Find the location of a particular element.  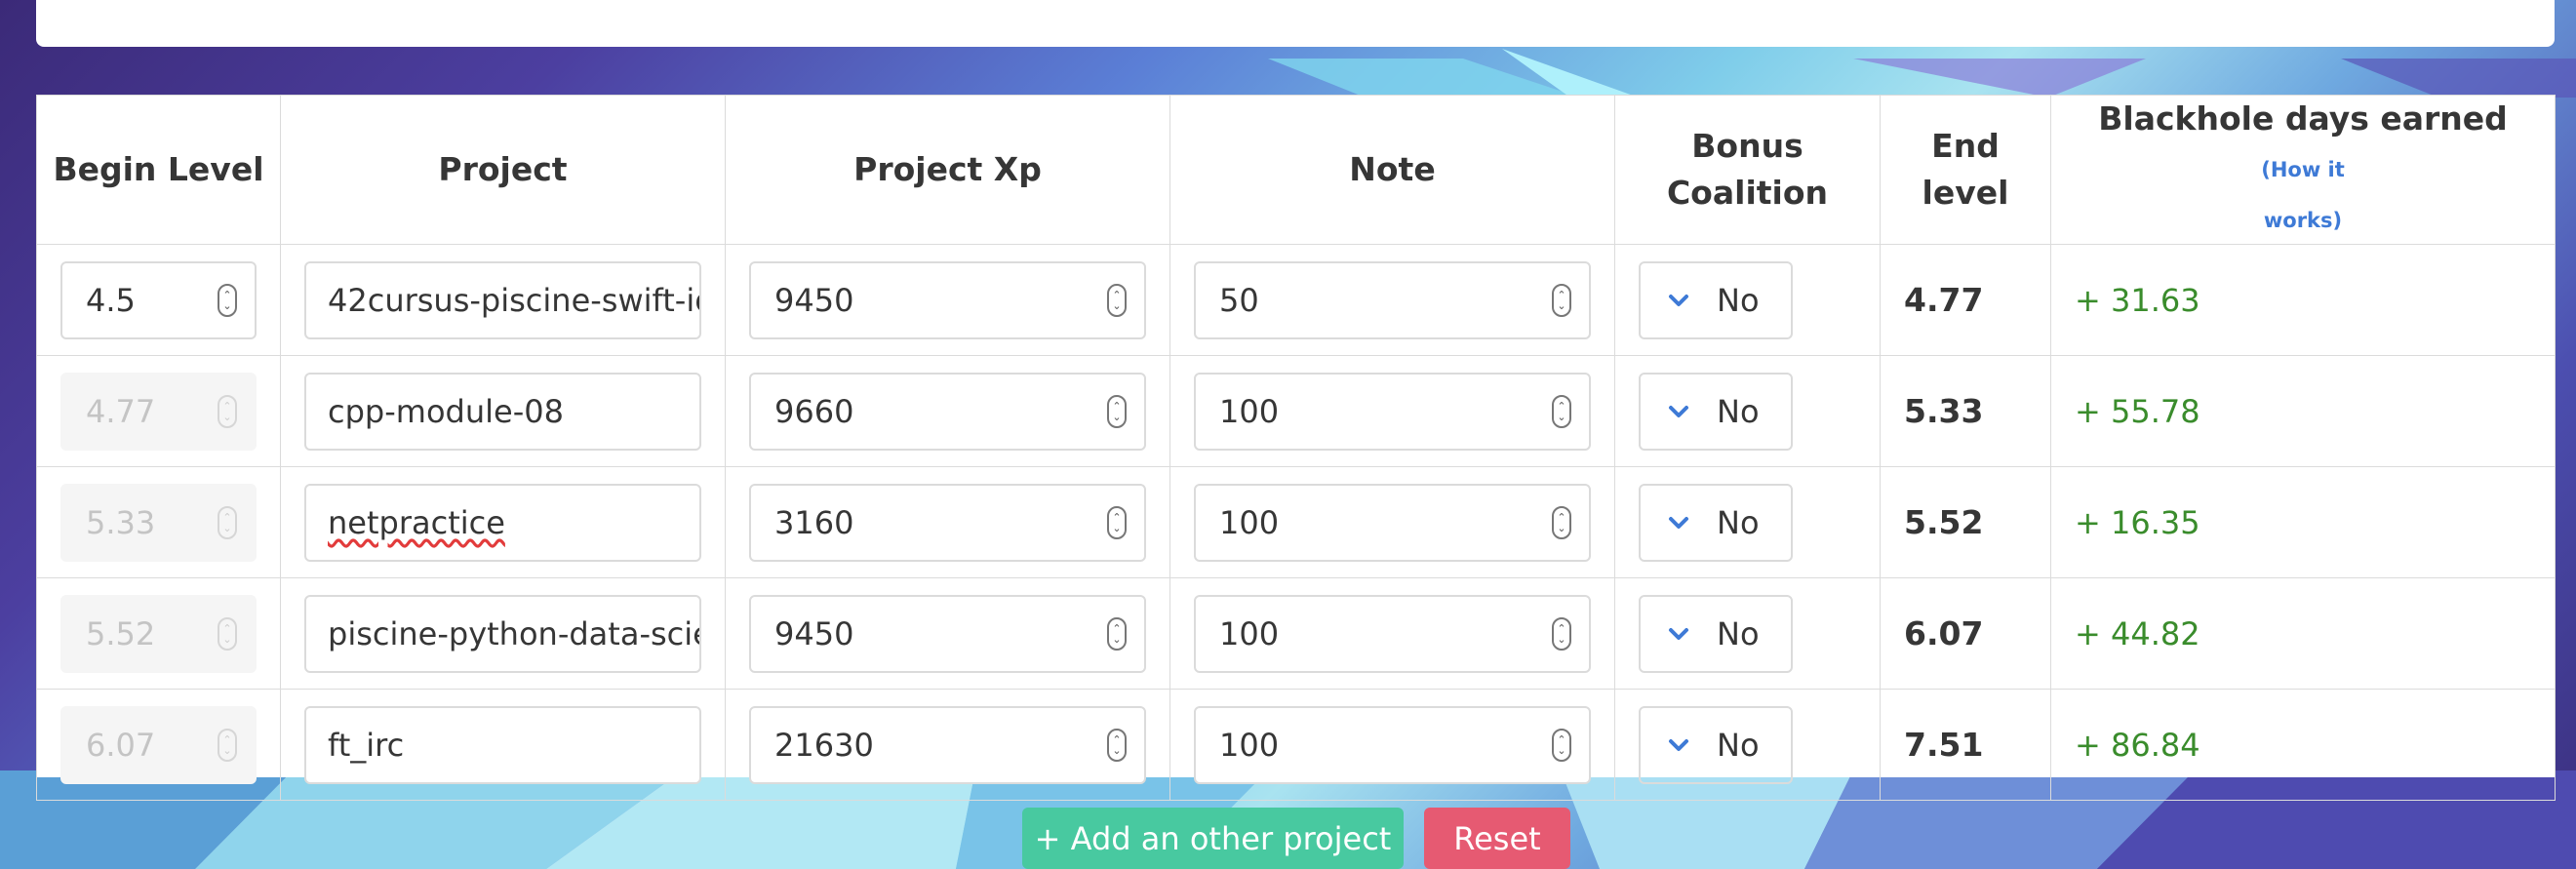

add-project-button: + Add an other project is located at coordinates (1213, 838).